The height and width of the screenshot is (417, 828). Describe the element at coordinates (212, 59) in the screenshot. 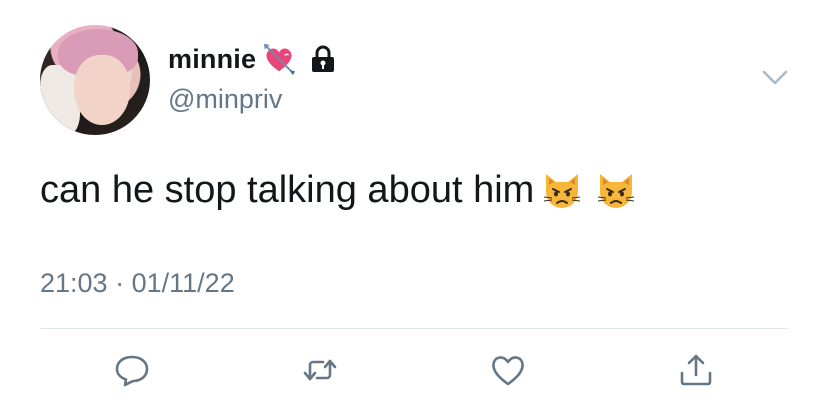

I see `author-display-name: minnie` at that location.